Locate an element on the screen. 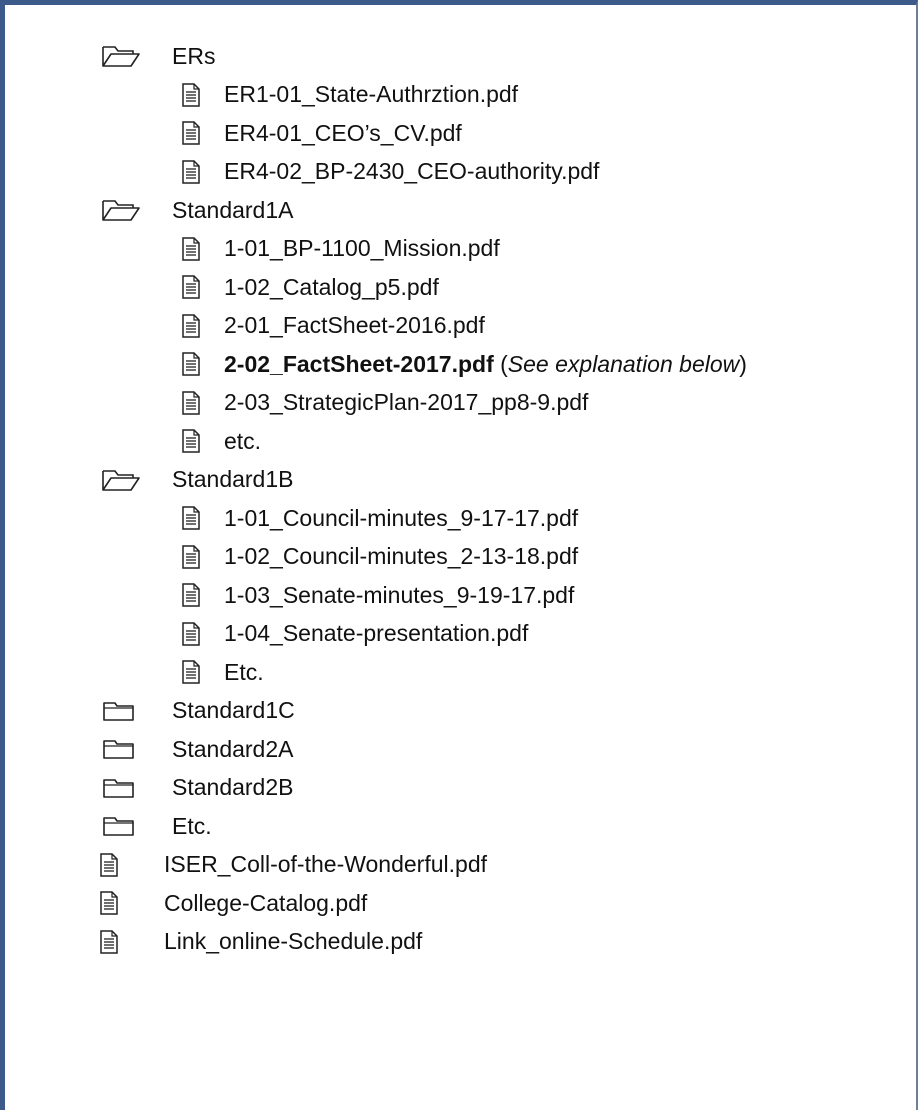  file-item: 2-01_FactSheet-2016.pdf is located at coordinates (423, 326).